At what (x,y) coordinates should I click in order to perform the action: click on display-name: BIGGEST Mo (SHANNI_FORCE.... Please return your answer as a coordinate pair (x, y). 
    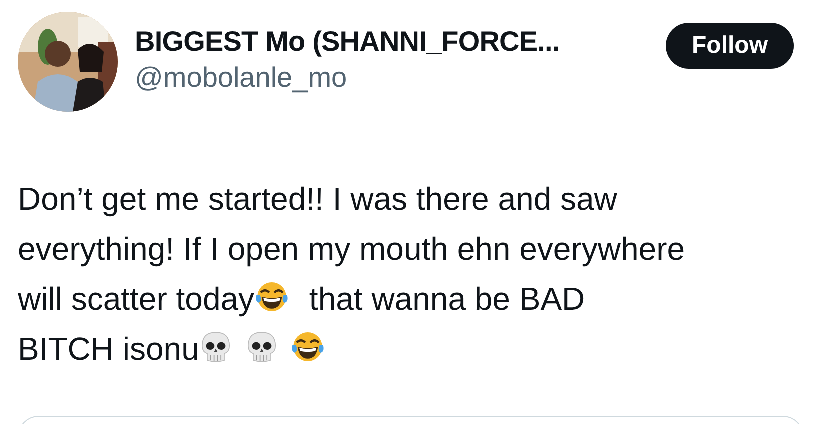
    Looking at the image, I should click on (348, 42).